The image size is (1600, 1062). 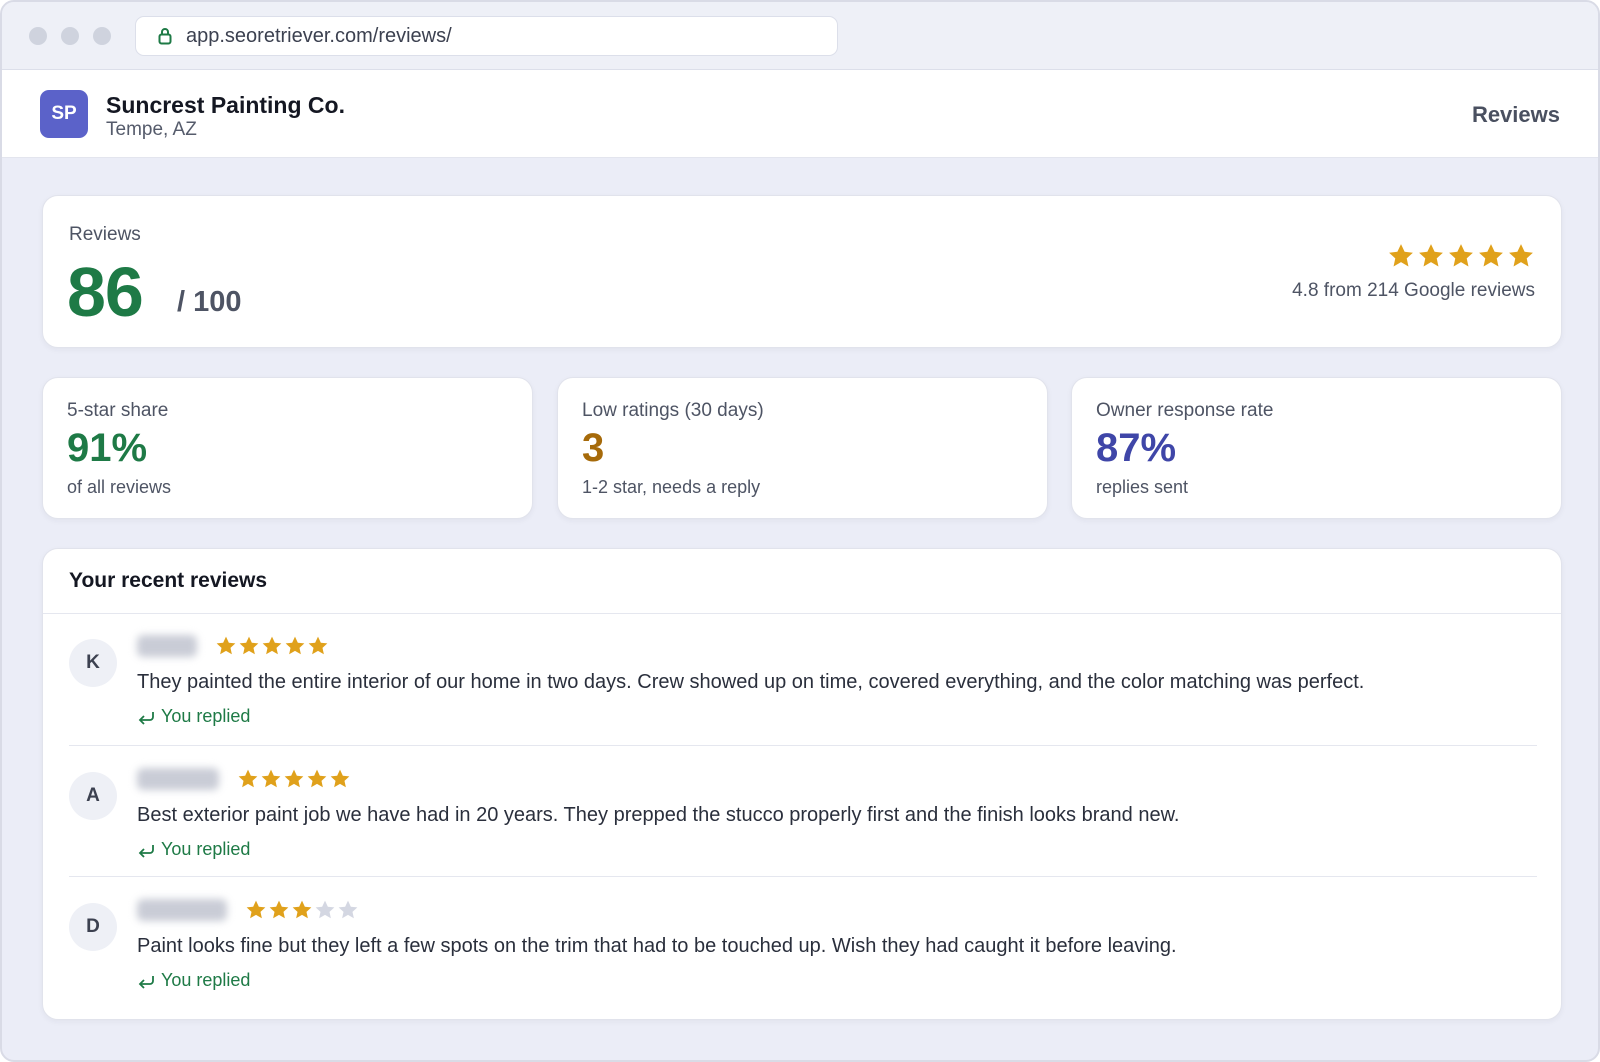 What do you see at coordinates (118, 410) in the screenshot?
I see `stat-label: 5-star share` at bounding box center [118, 410].